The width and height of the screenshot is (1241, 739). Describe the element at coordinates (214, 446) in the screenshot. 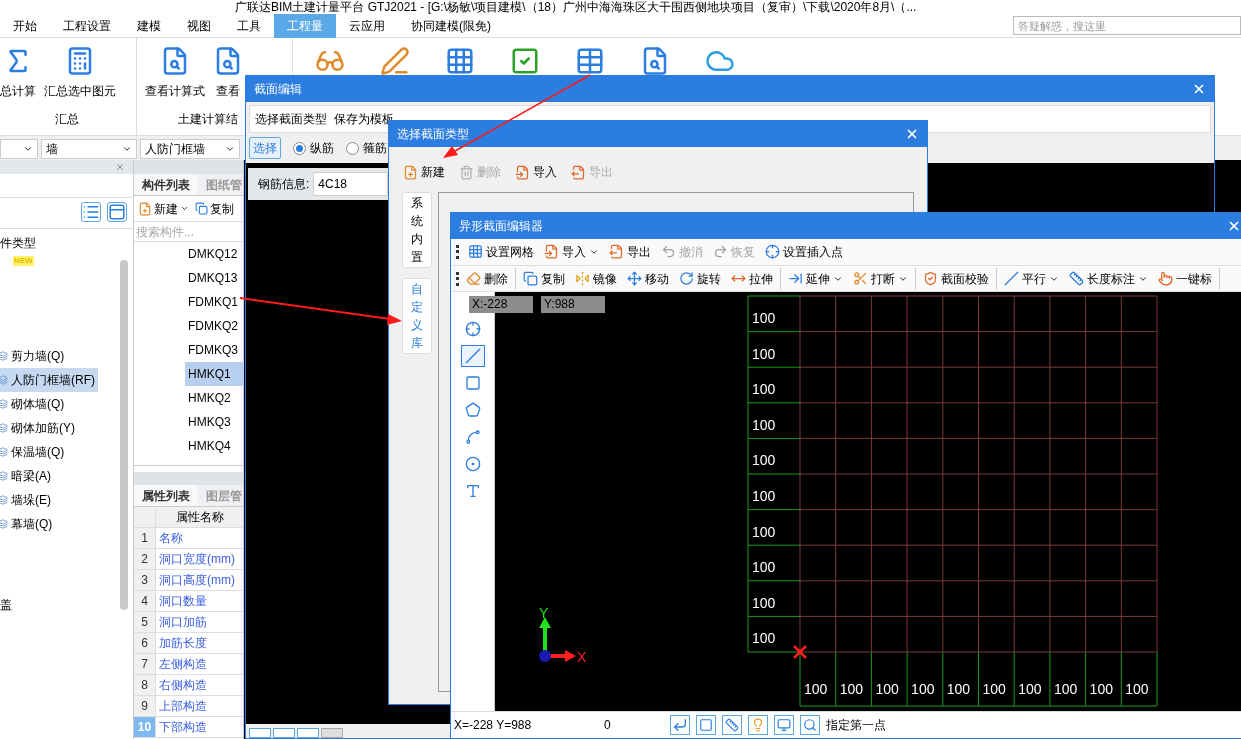

I see `list-item: HMKQ4` at that location.